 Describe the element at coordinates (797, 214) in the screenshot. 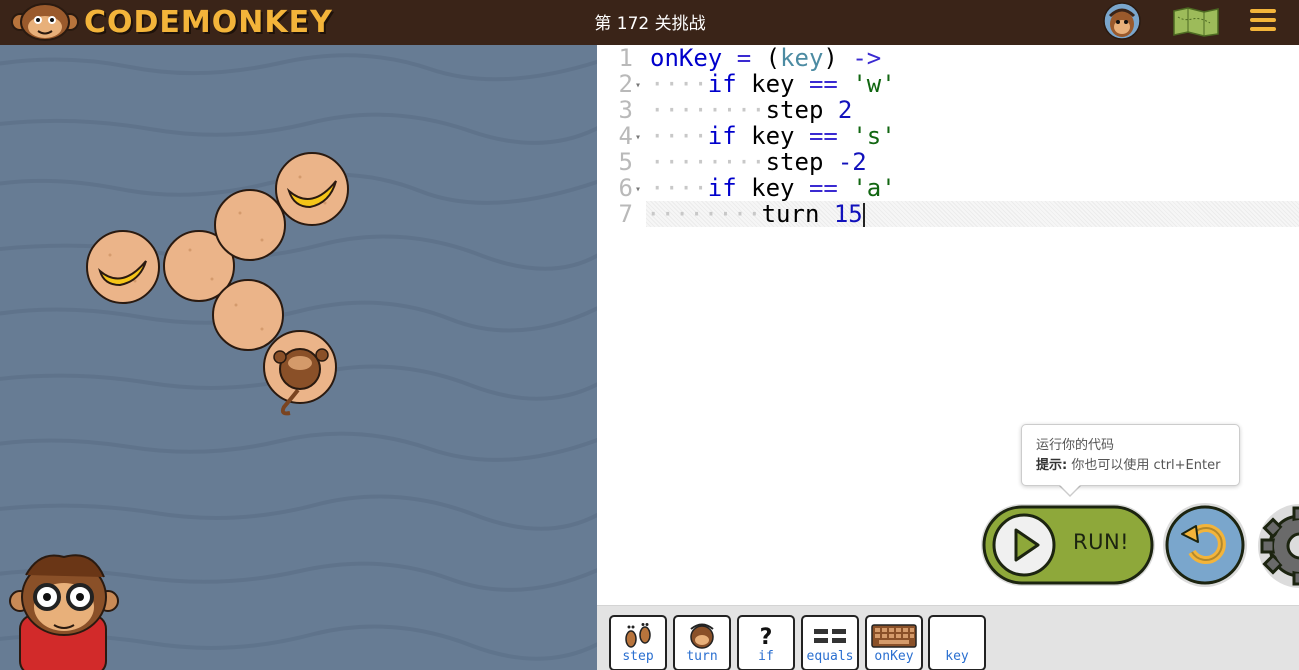

I see `code-token: turn` at that location.